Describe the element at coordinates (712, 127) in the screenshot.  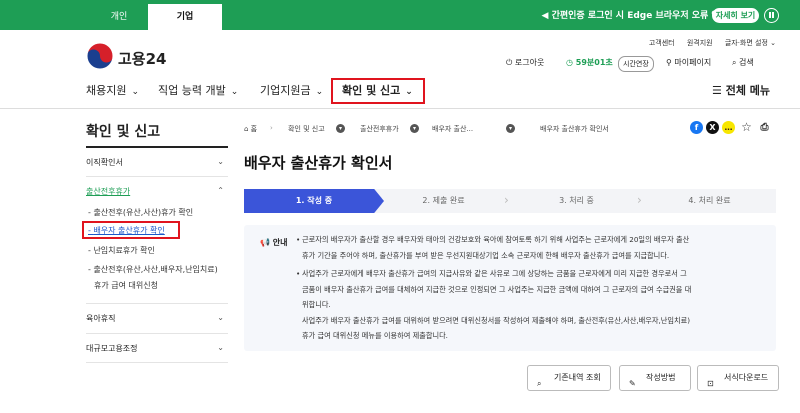
I see `x-twitter-icon: X` at that location.